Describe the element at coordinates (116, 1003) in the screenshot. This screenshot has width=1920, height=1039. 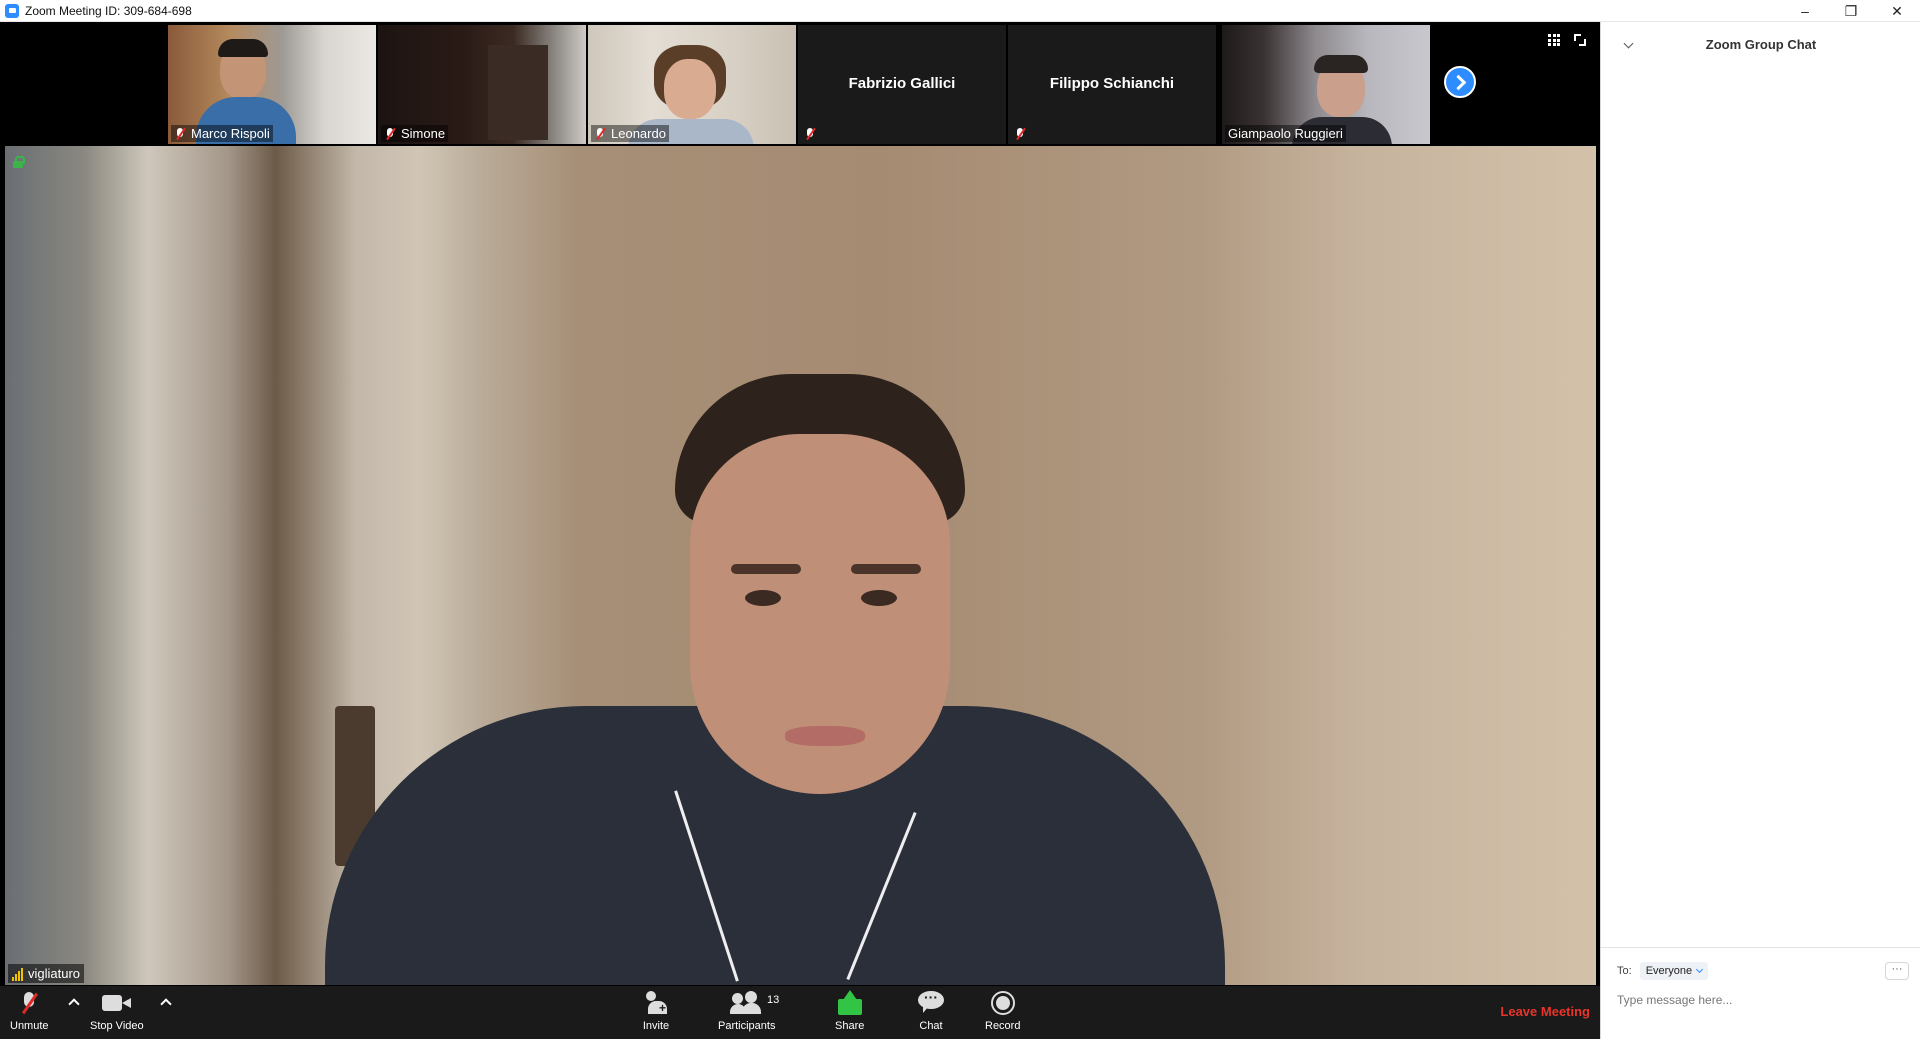
I see `video-camera-icon` at that location.